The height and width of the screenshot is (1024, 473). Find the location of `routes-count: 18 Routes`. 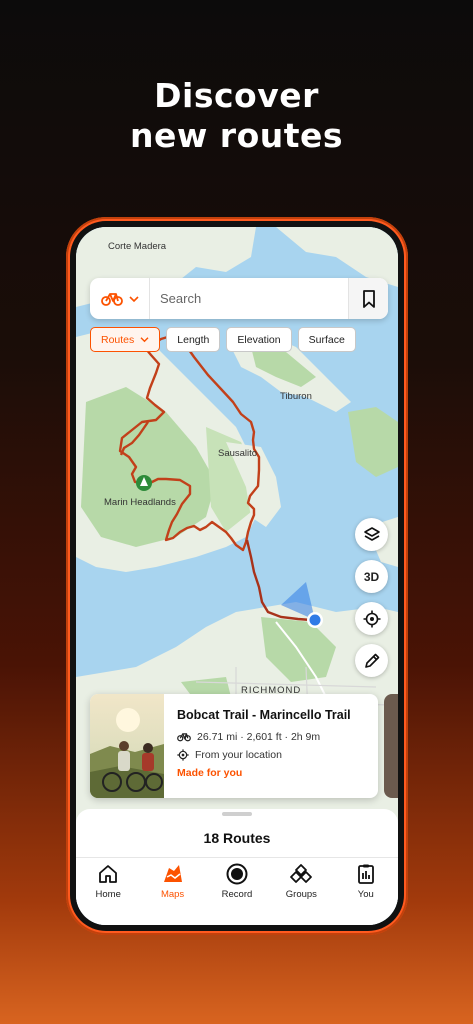

routes-count: 18 Routes is located at coordinates (237, 838).